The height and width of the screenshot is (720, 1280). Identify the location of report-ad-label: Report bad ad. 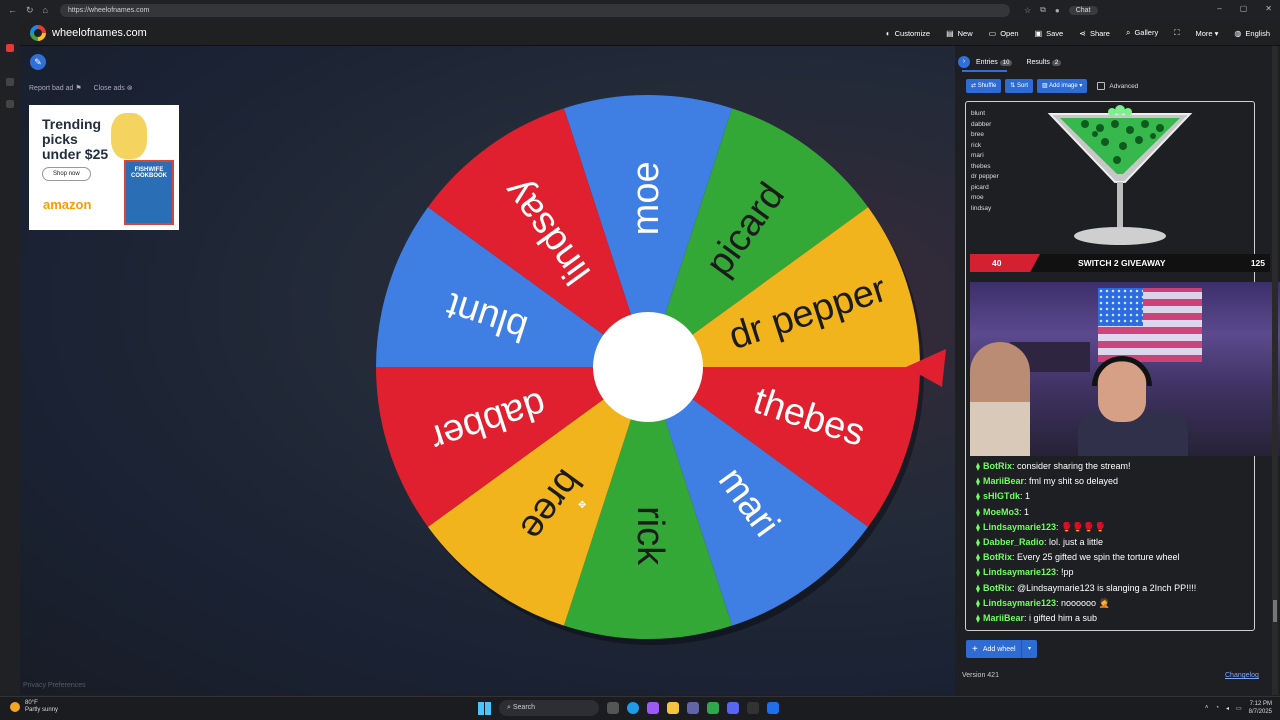
(51, 88).